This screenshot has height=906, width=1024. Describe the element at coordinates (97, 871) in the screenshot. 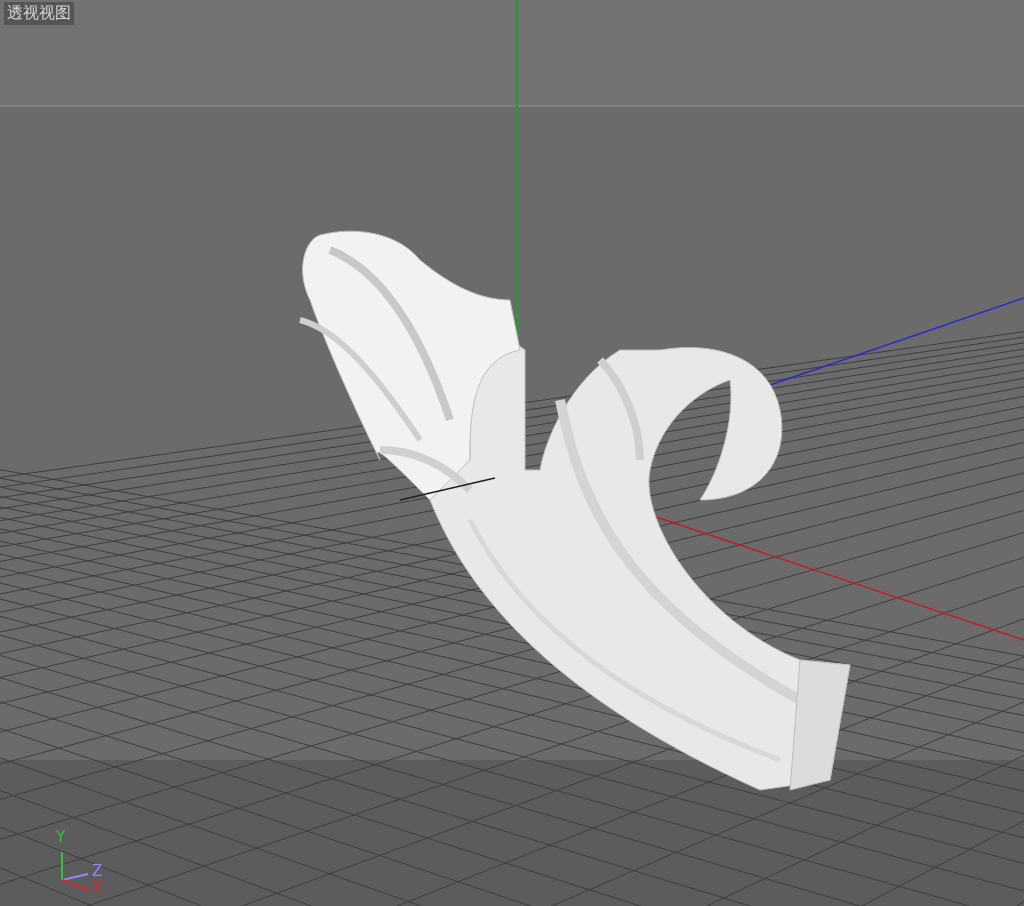

I see `axis-label: Z` at that location.